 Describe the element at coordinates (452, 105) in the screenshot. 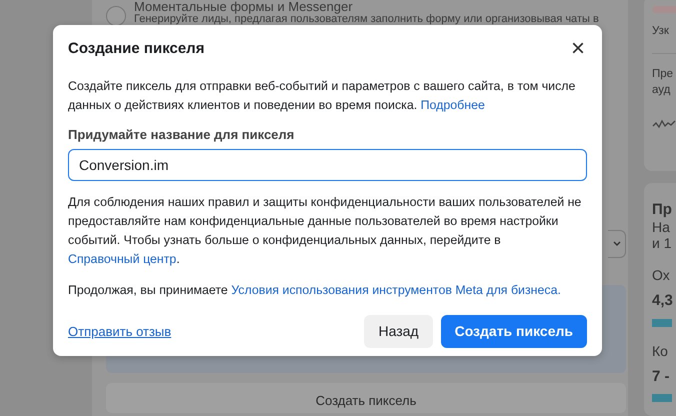

I see `link: Подробнее` at that location.